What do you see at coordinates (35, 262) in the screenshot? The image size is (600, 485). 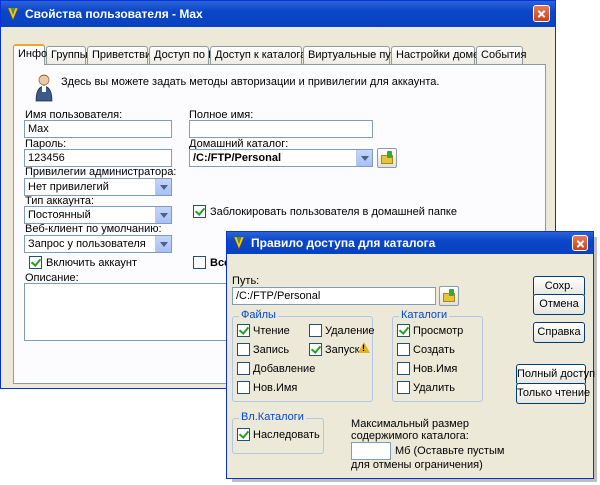 I see `enable-account-checkbox` at bounding box center [35, 262].